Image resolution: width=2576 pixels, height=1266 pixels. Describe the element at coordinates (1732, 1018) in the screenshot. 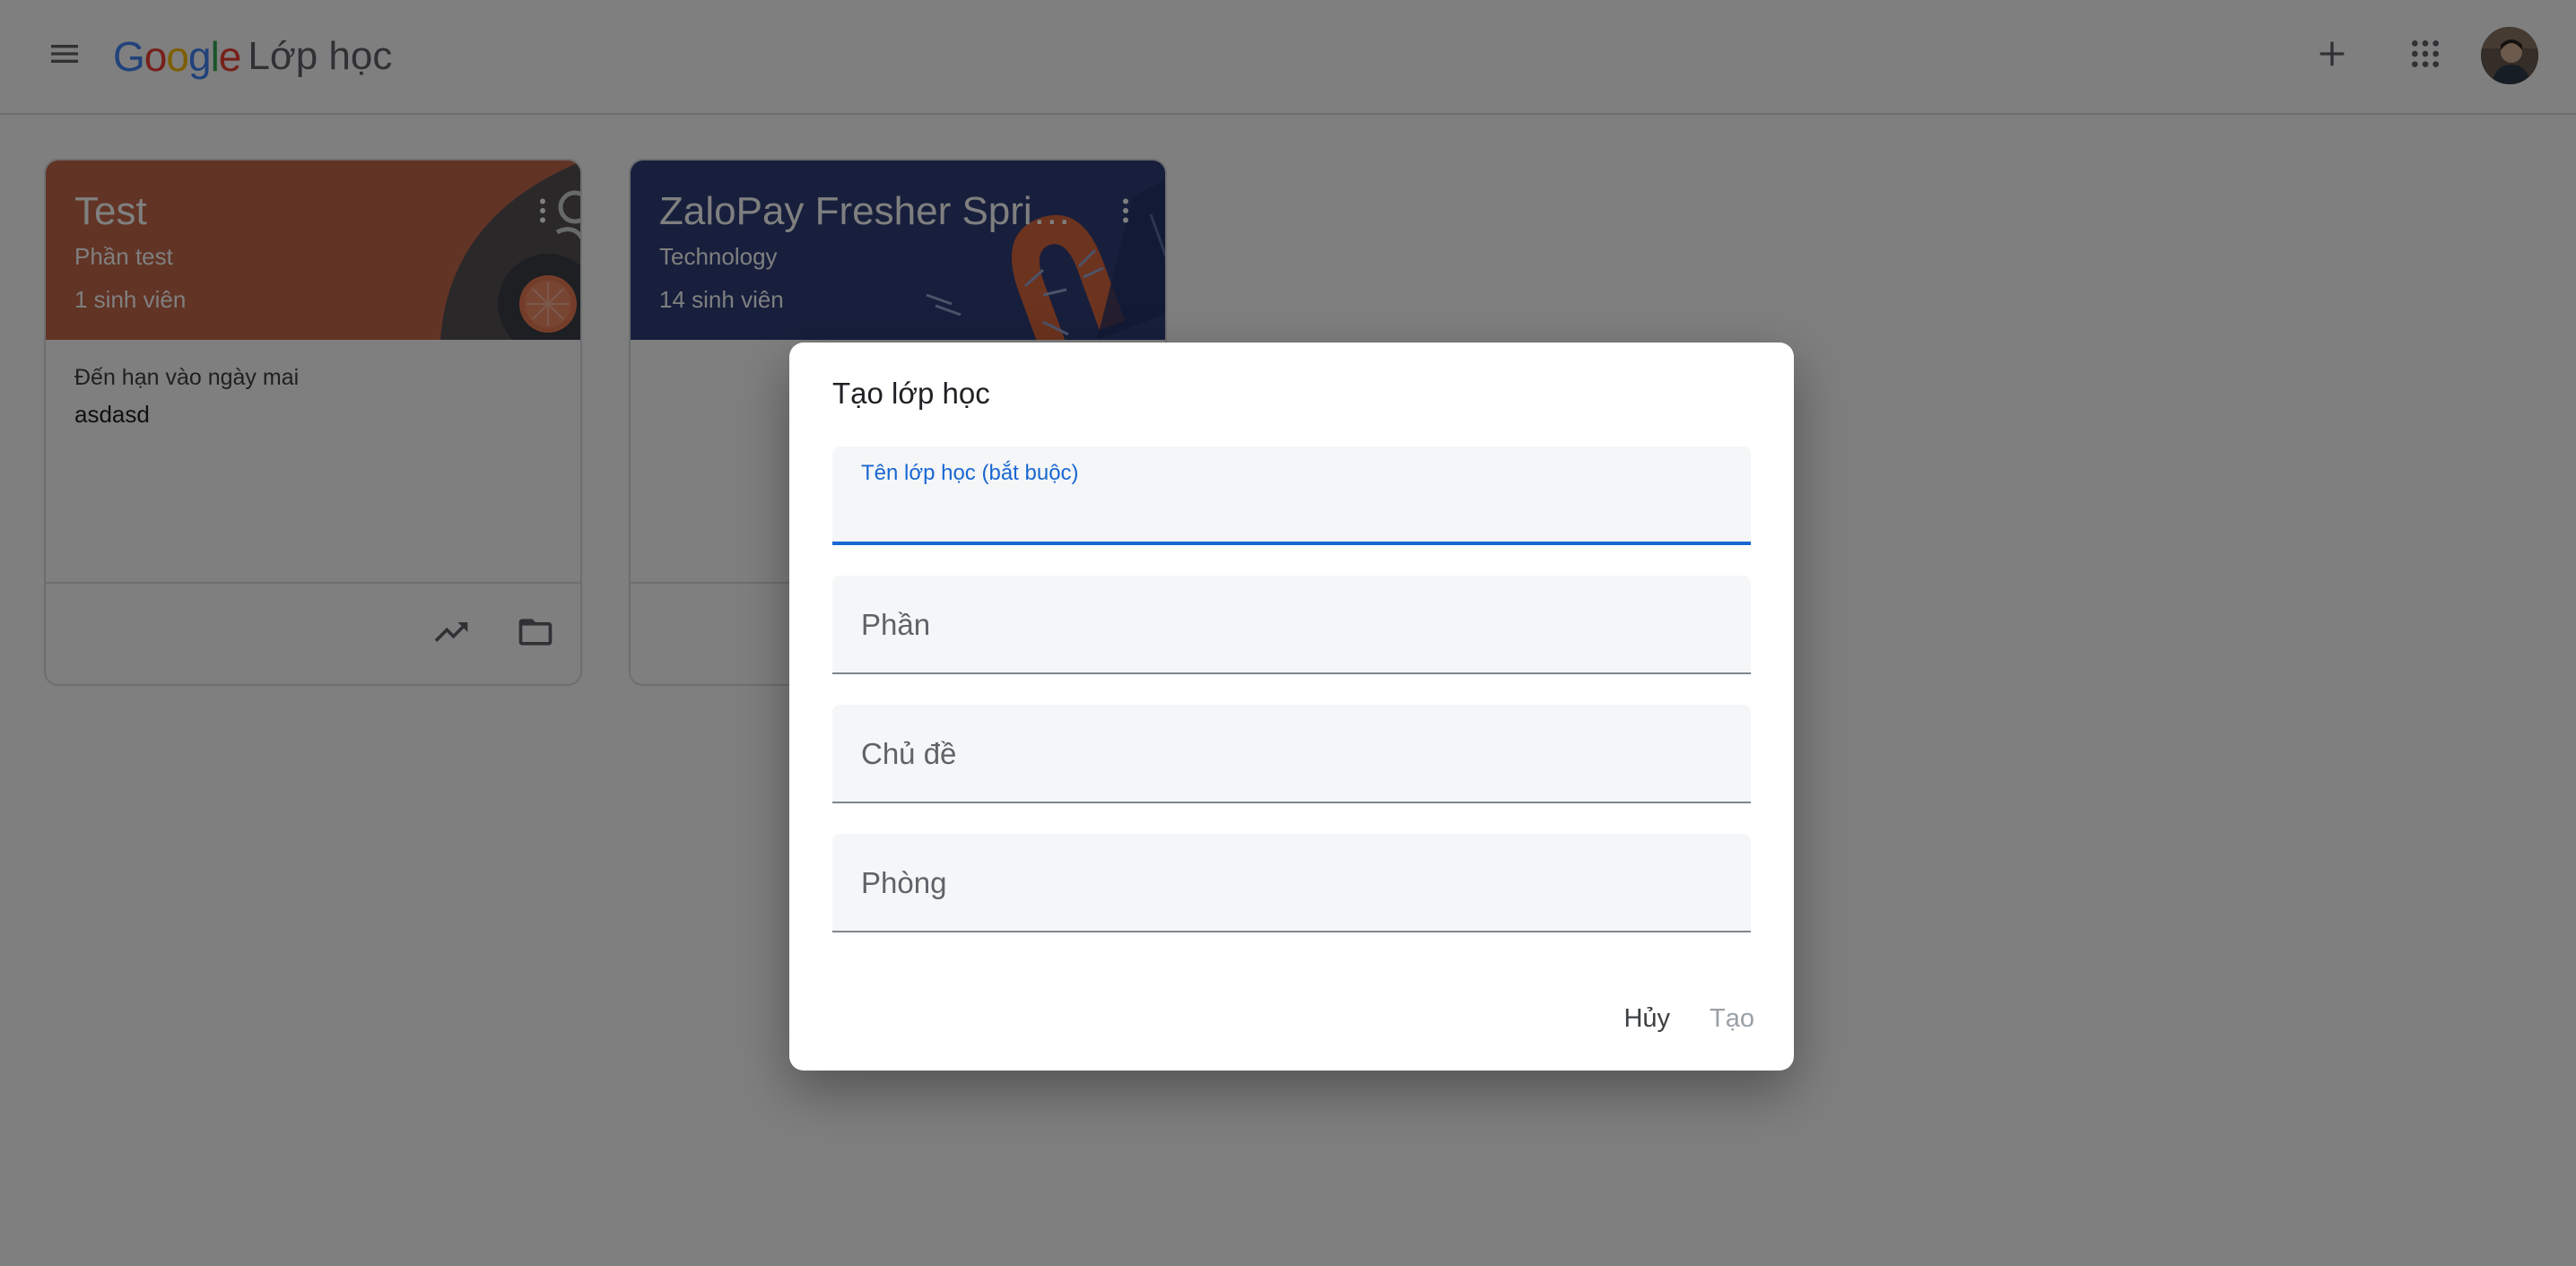

I see `create-button: Tạo` at that location.